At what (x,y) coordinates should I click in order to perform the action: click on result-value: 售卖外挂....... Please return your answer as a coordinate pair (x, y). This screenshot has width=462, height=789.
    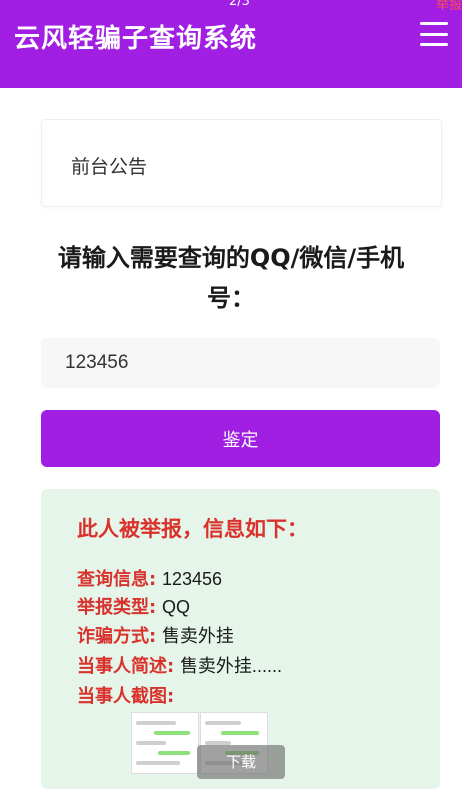
    Looking at the image, I should click on (230, 666).